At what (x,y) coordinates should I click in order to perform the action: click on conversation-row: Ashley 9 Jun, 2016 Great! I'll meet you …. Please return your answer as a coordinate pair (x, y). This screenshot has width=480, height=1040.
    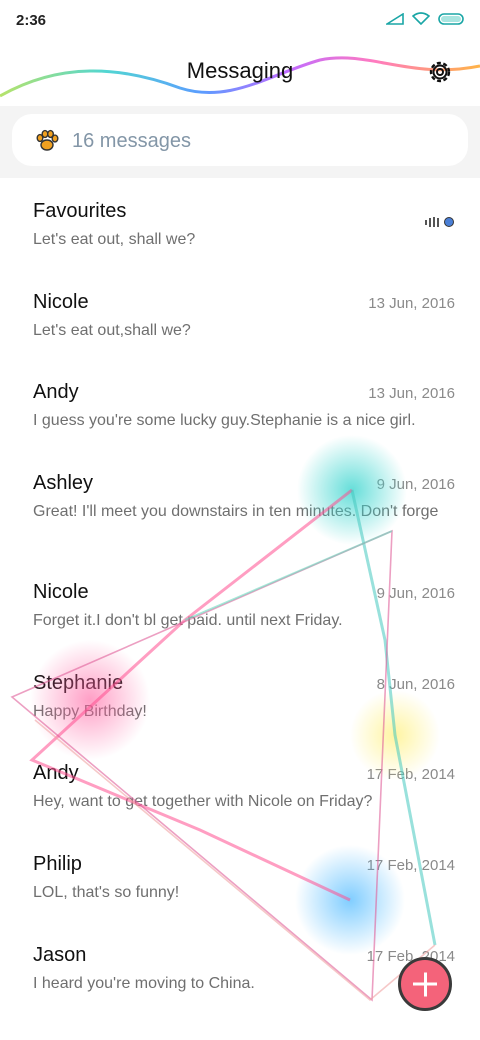
    Looking at the image, I should click on (240, 504).